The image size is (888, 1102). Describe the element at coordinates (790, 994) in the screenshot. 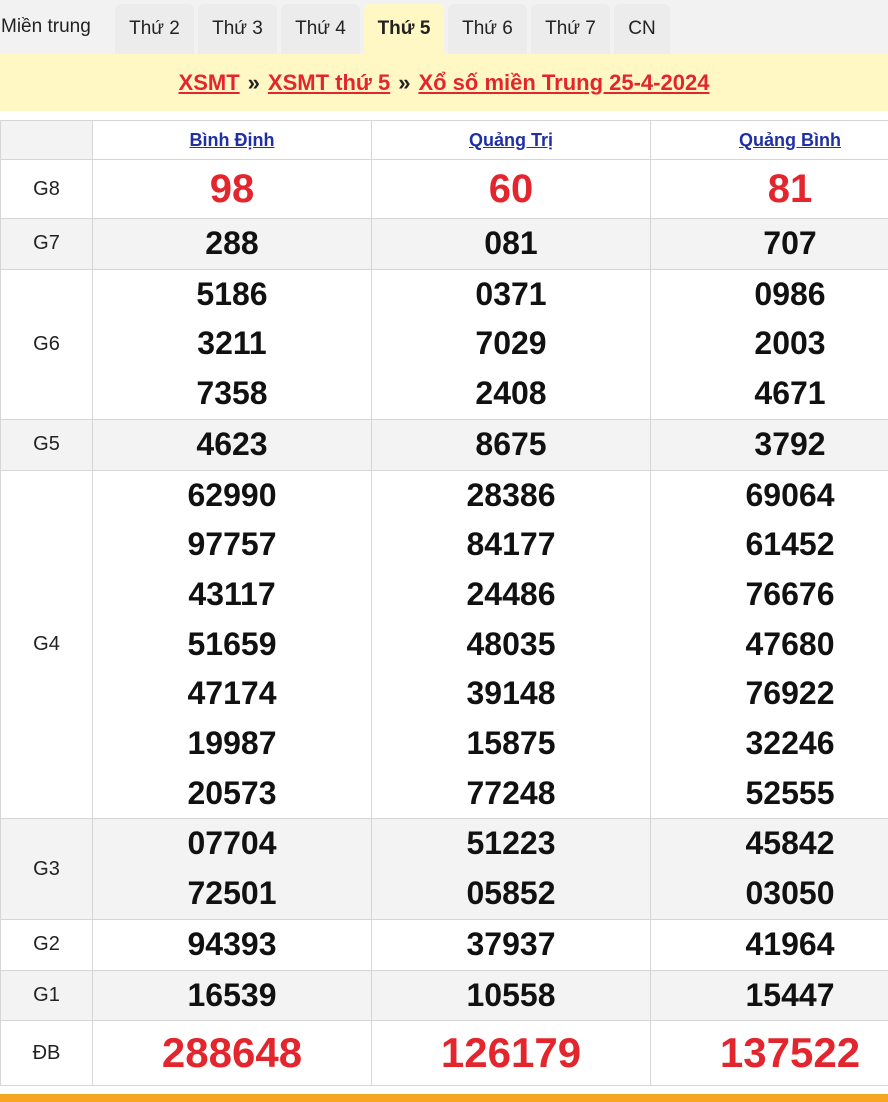

I see `result-number: 15447` at that location.